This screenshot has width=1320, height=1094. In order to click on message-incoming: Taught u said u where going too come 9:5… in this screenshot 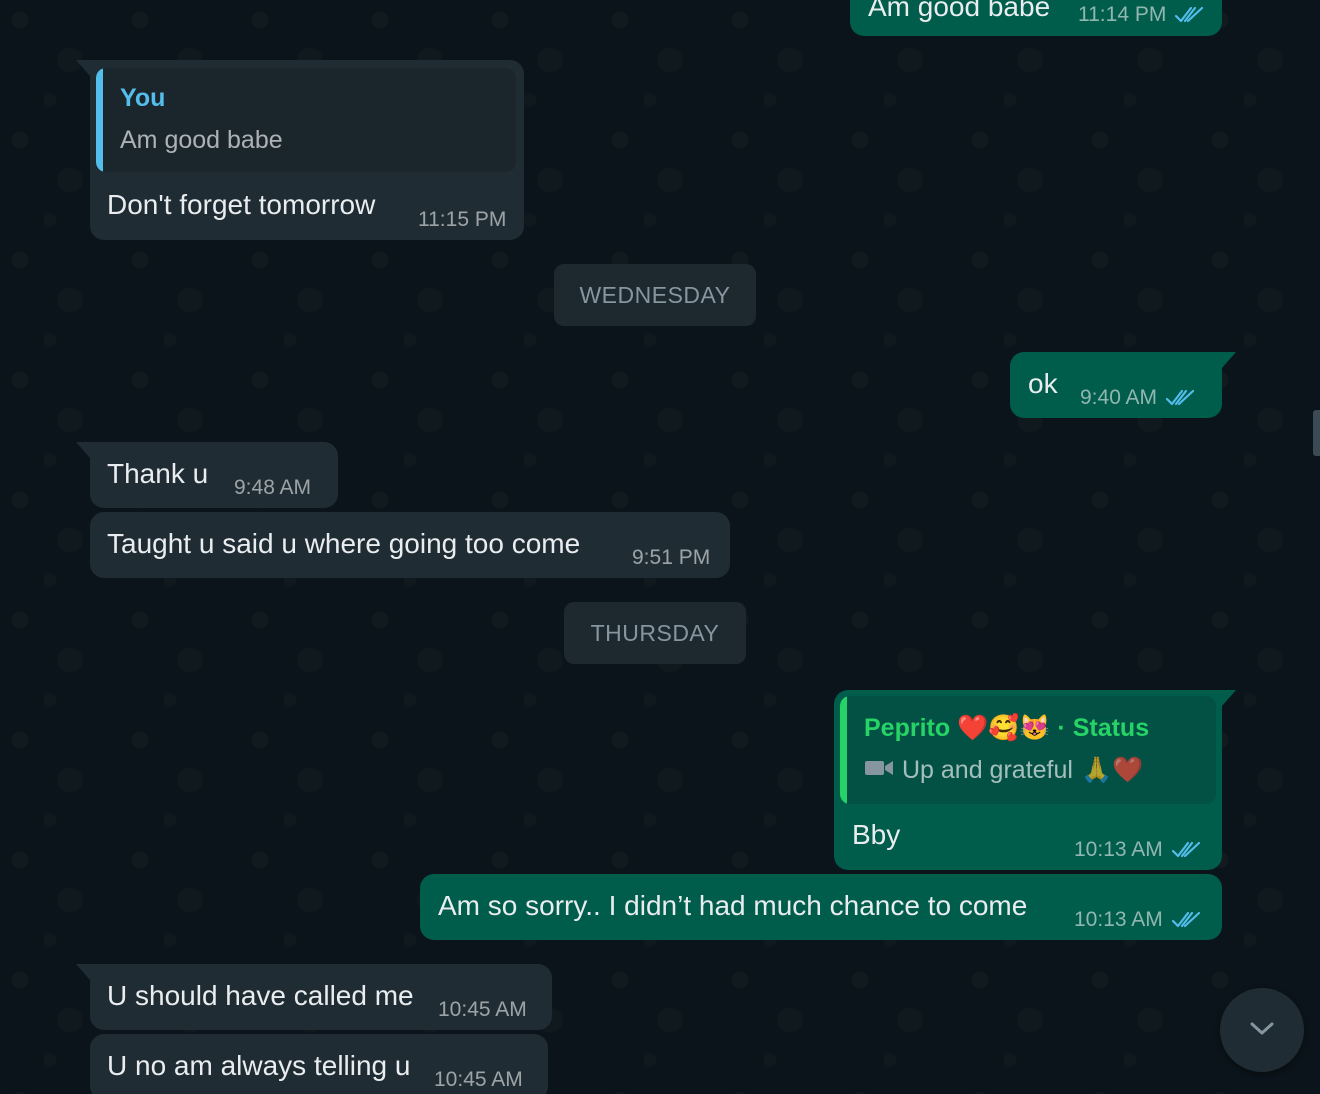, I will do `click(410, 545)`.